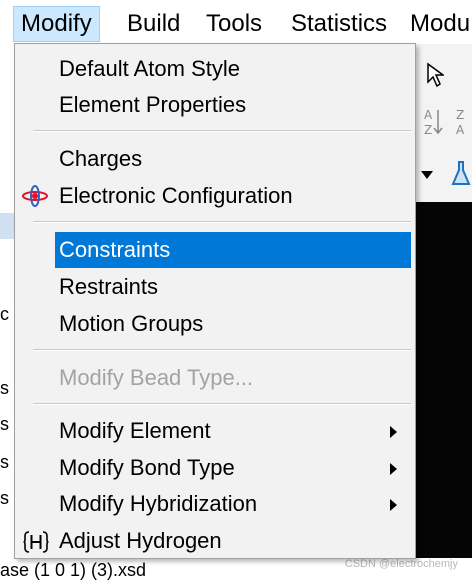 Image resolution: width=472 pixels, height=582 pixels. I want to click on menu-item-label: Motion Groups, so click(131, 323).